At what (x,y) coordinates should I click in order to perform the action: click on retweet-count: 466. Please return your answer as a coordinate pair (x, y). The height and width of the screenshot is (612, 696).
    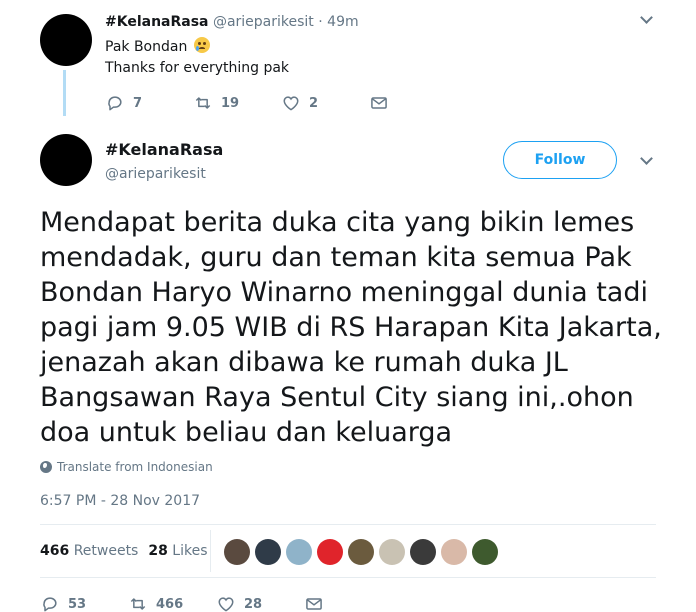
    Looking at the image, I should click on (170, 604).